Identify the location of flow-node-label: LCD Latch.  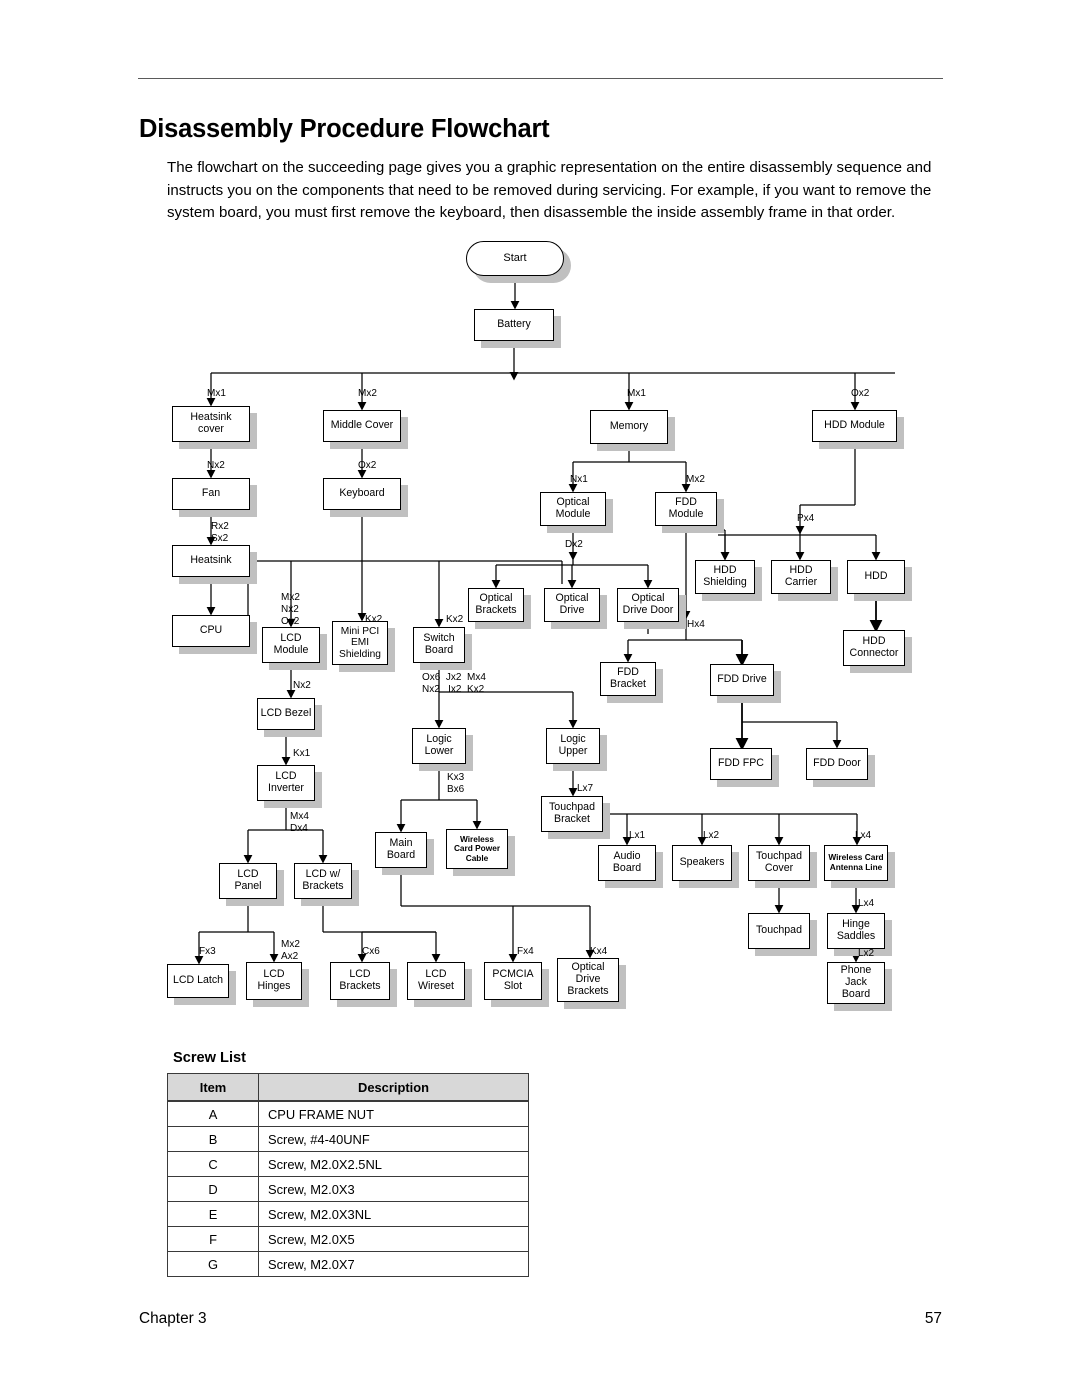
(198, 980).